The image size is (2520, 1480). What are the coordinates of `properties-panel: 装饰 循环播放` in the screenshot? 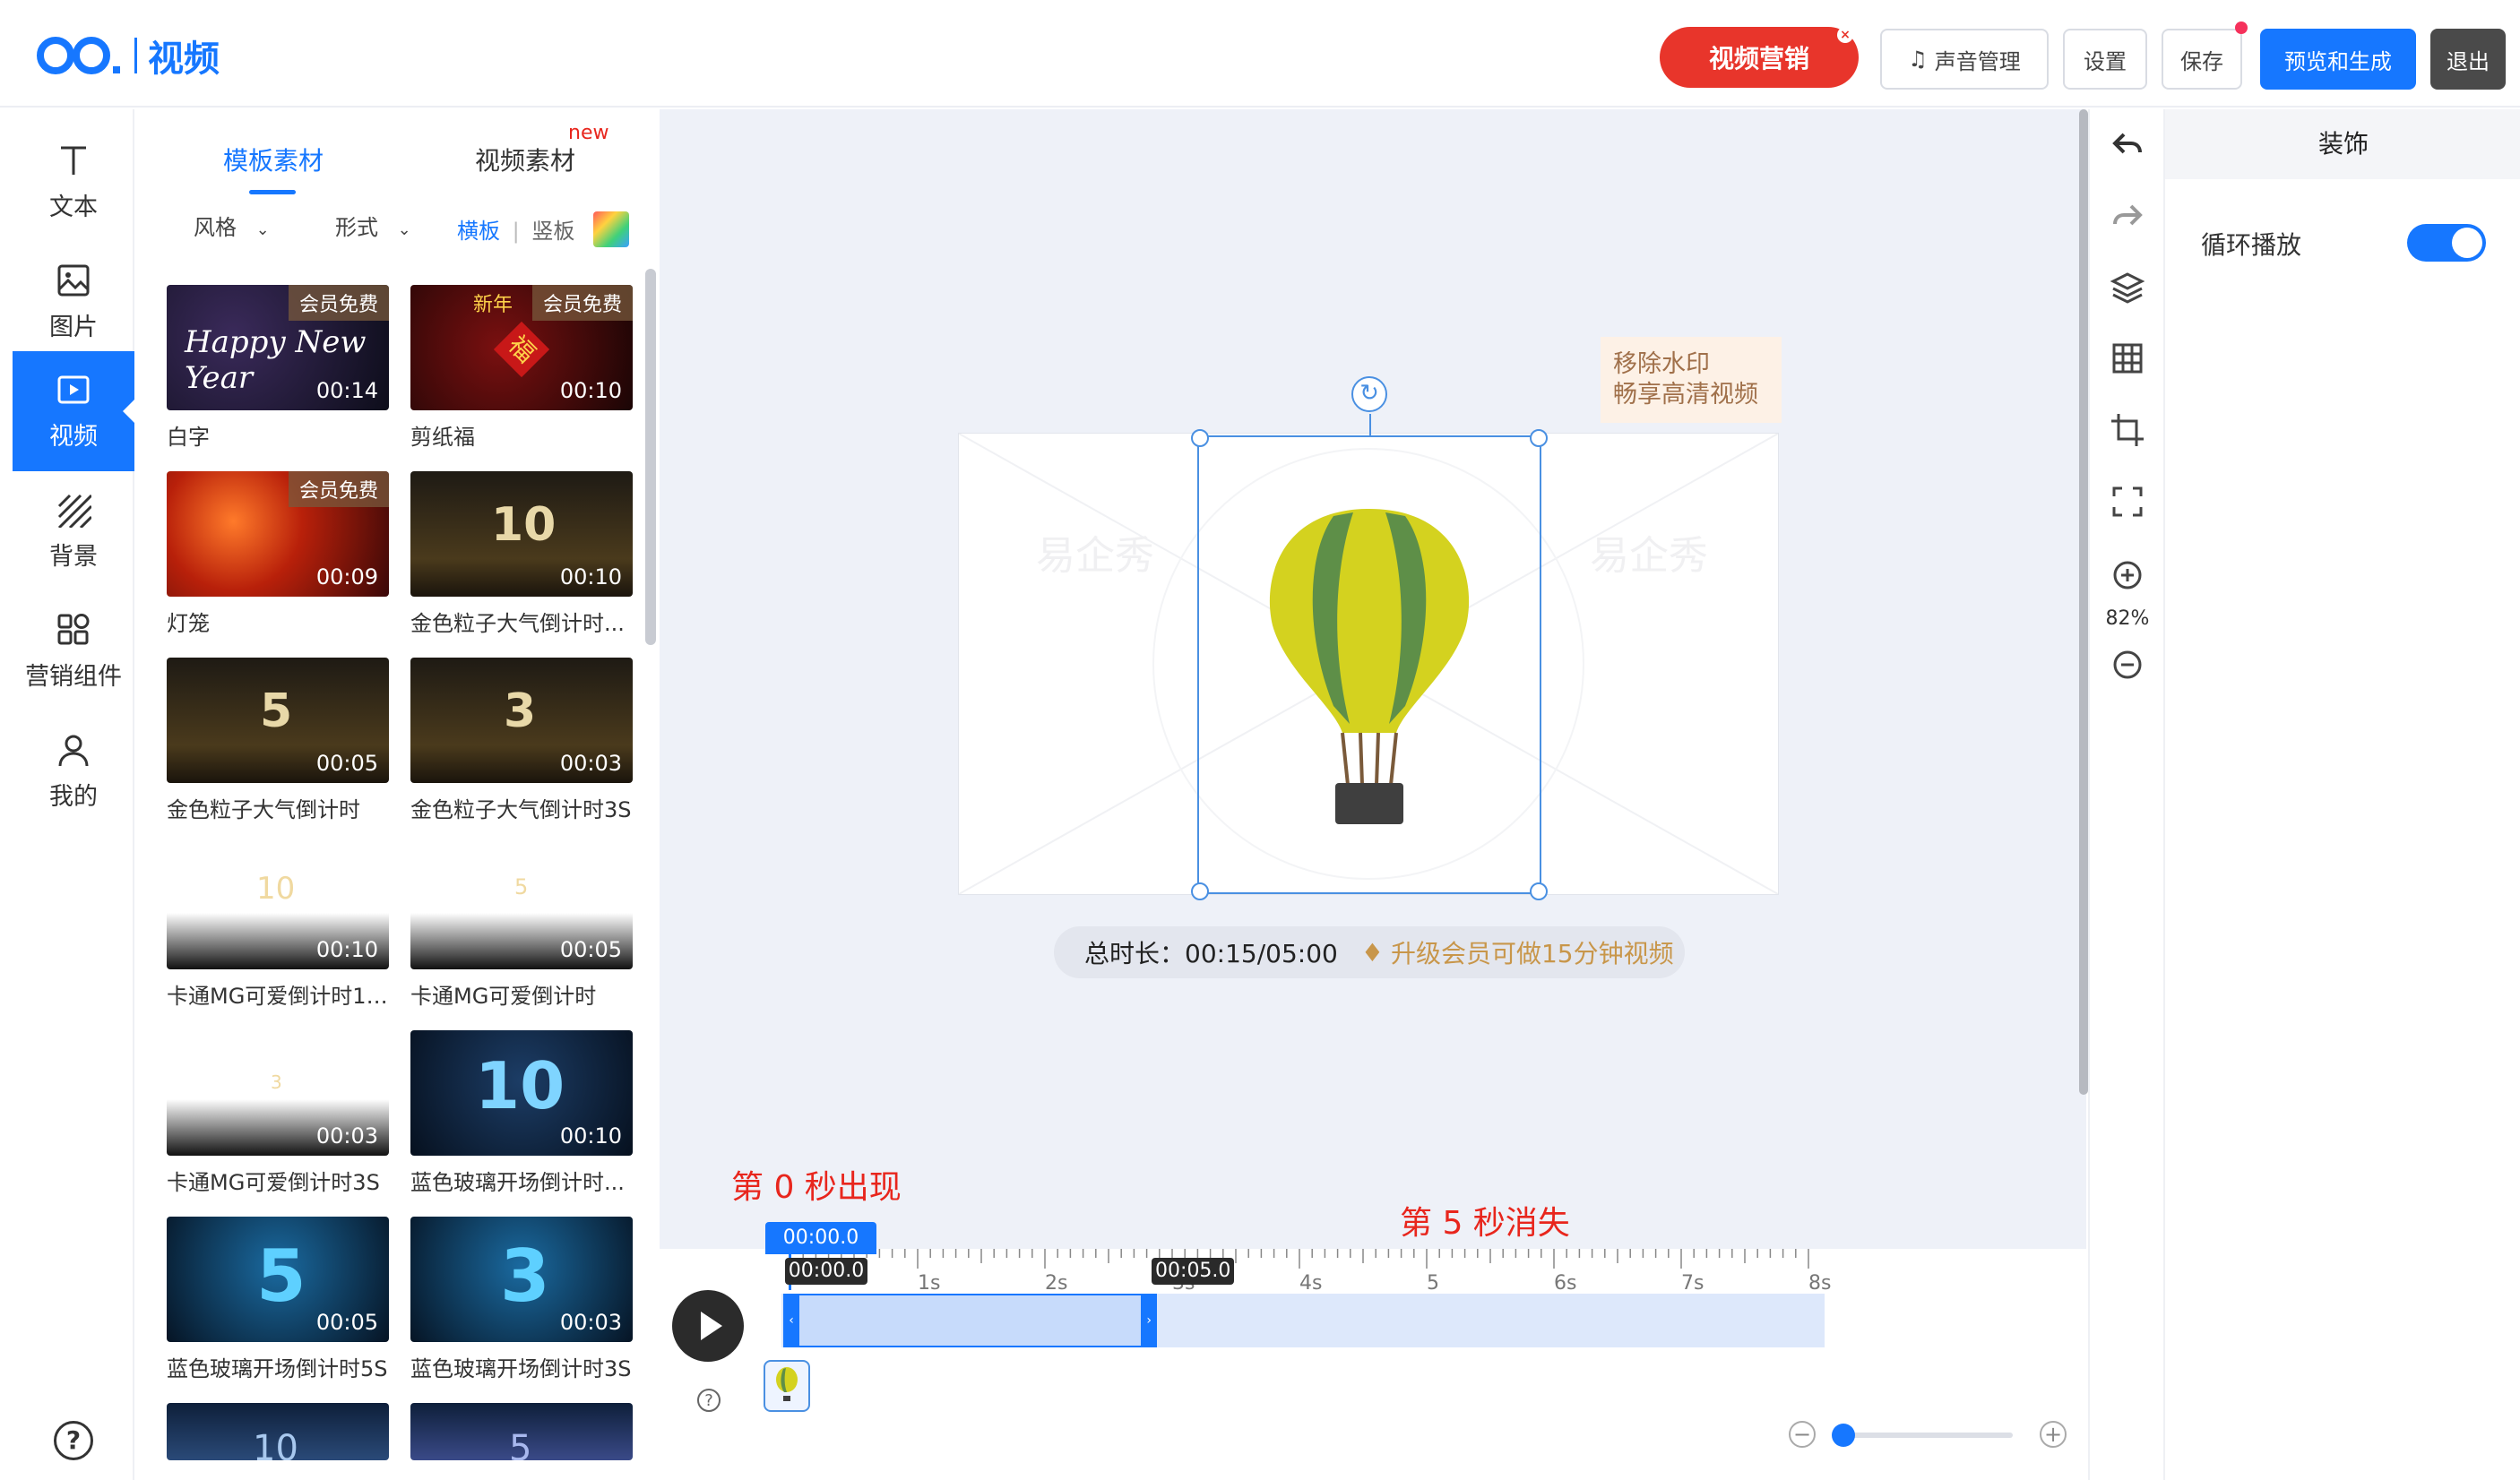 It's located at (2341, 794).